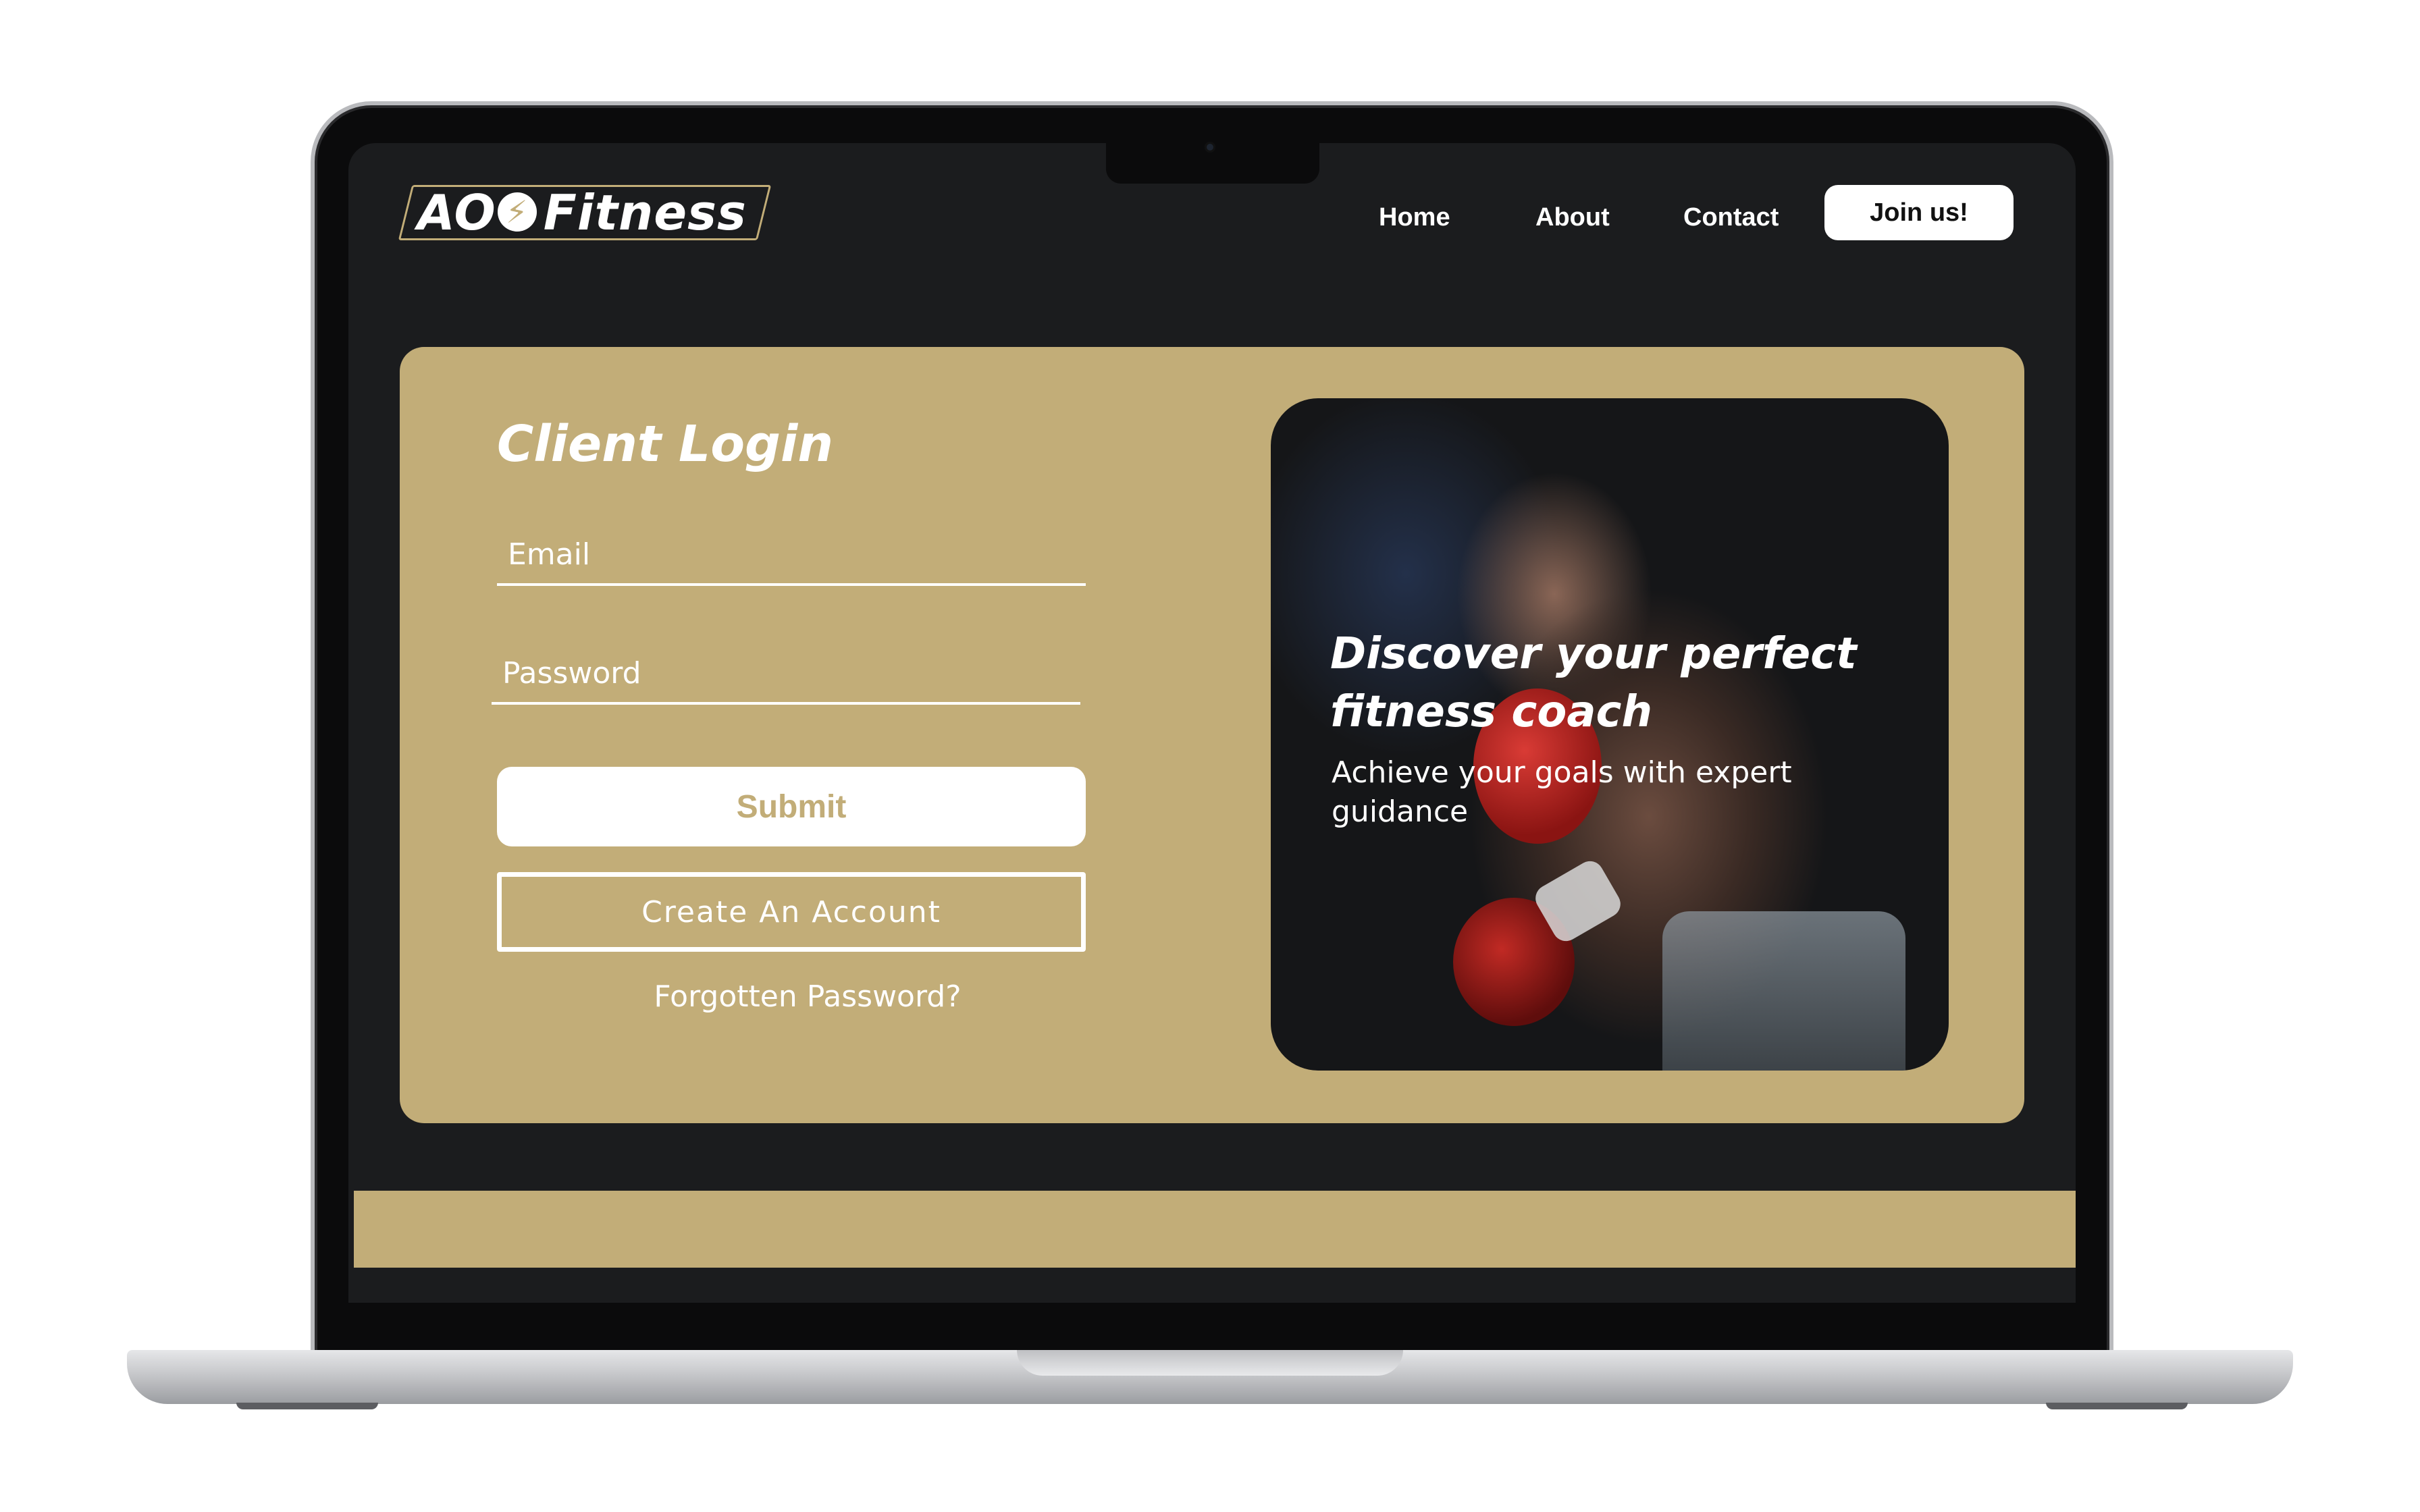  What do you see at coordinates (786, 674) in the screenshot?
I see `password-field` at bounding box center [786, 674].